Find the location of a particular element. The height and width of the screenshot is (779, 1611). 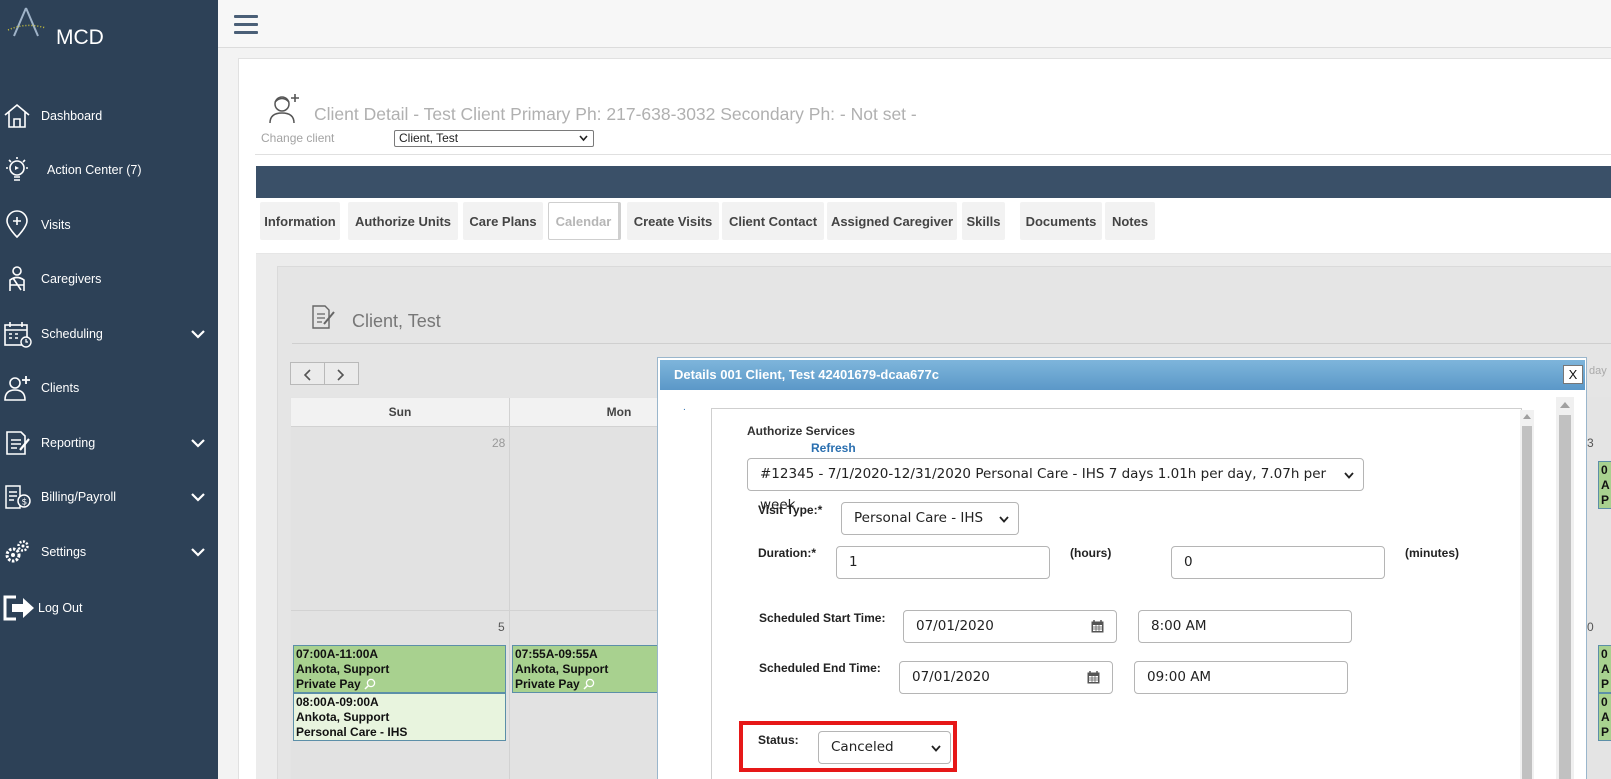

start-time-input: 8:00 AM is located at coordinates (1245, 626).